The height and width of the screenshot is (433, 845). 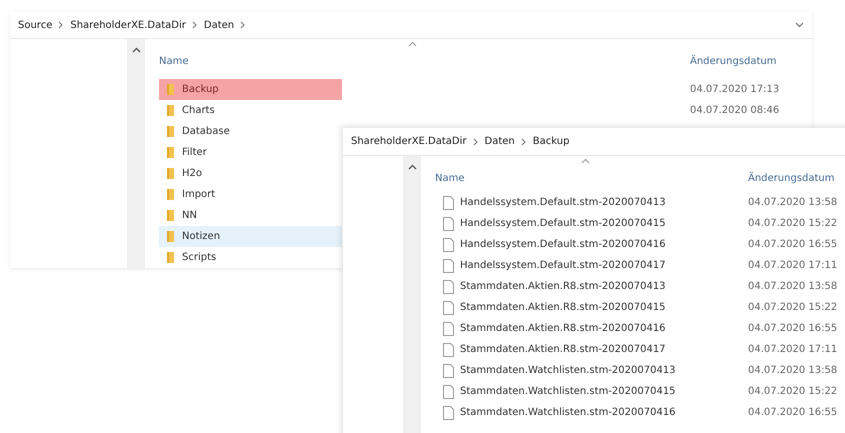 What do you see at coordinates (563, 244) in the screenshot?
I see `file-name: Handelssystem.Default.stm-2020070416` at bounding box center [563, 244].